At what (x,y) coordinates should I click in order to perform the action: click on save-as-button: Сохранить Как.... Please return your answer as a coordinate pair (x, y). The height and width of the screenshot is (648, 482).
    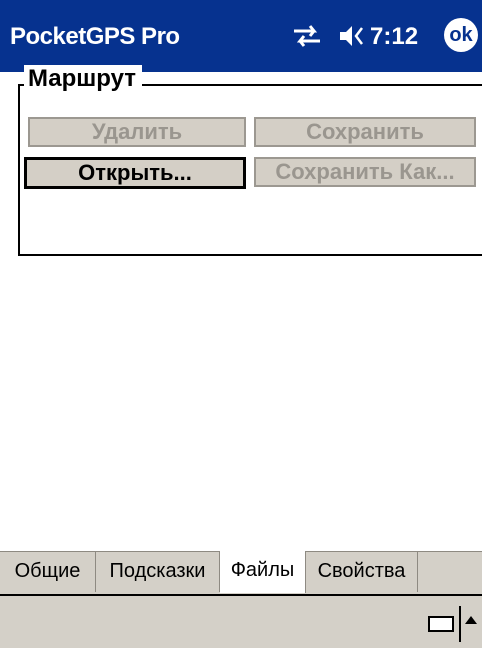
    Looking at the image, I should click on (365, 172).